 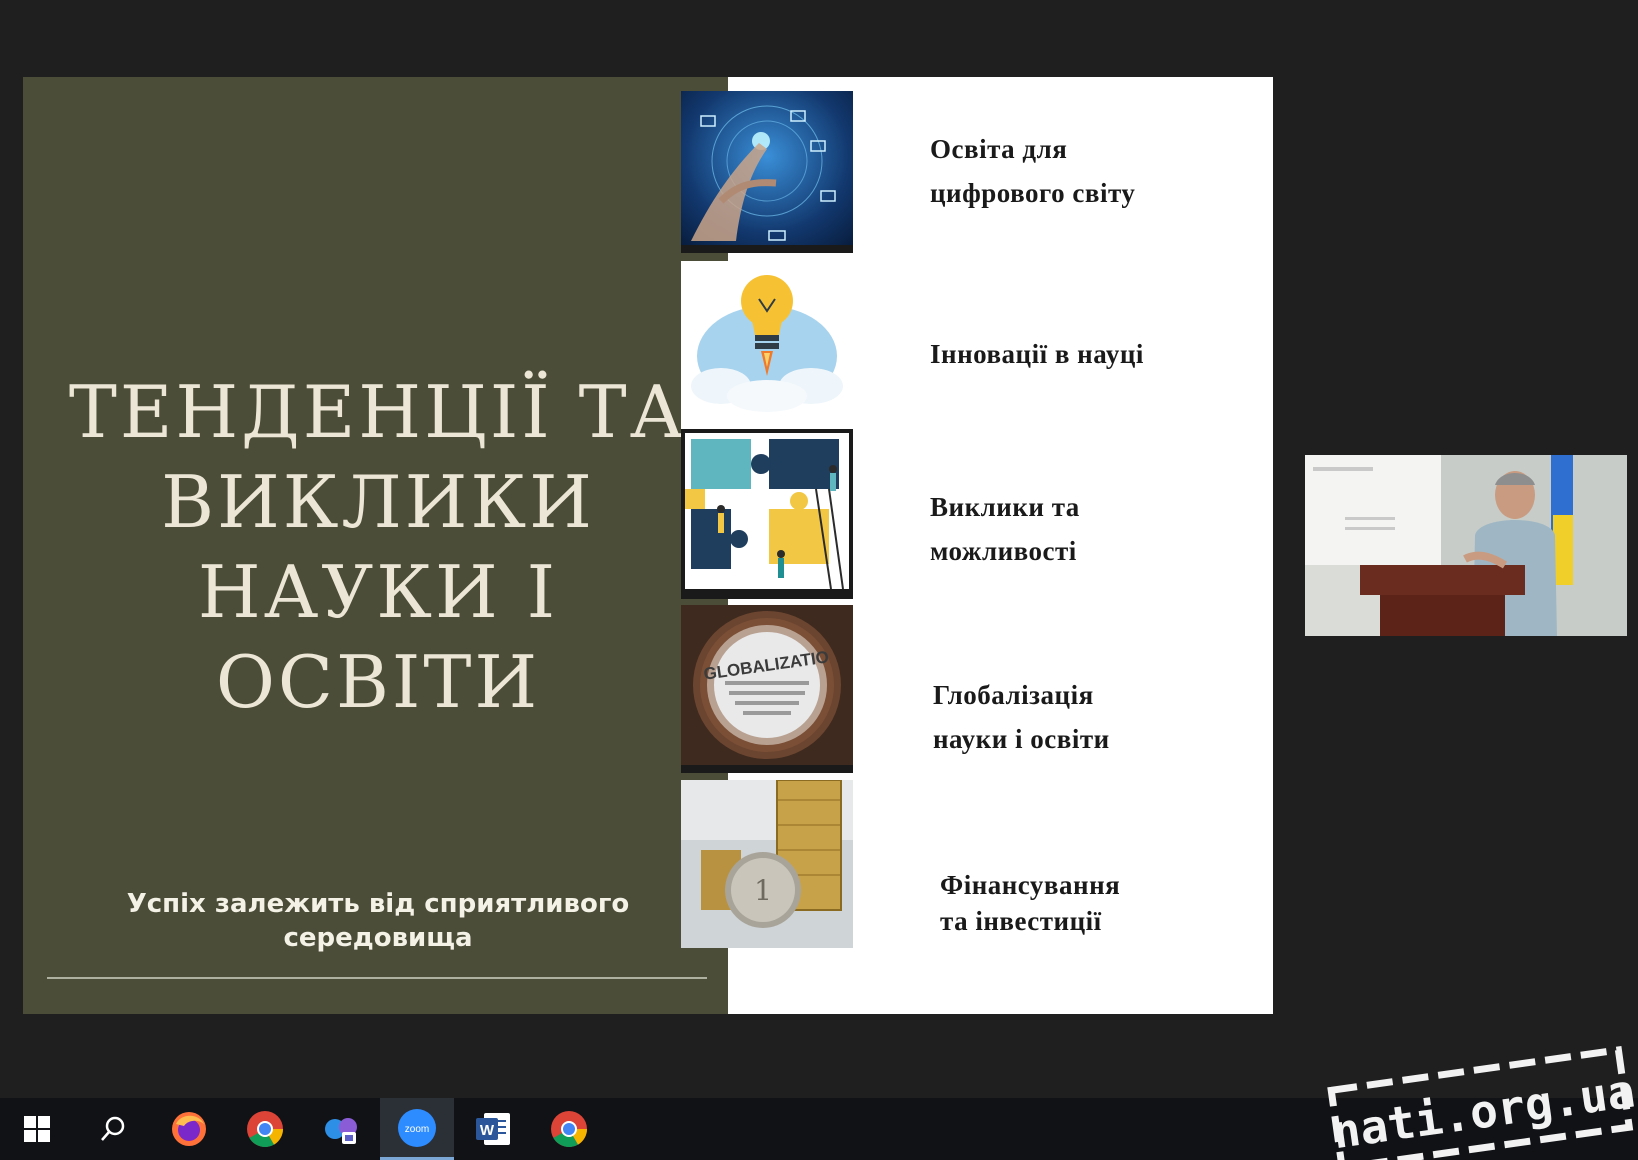 I want to click on teams-icon, so click(x=341, y=1131).